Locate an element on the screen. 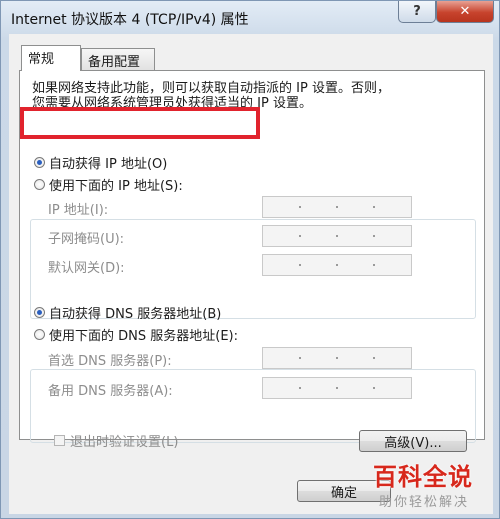 This screenshot has height=519, width=500. checkbox-box is located at coordinates (59, 440).